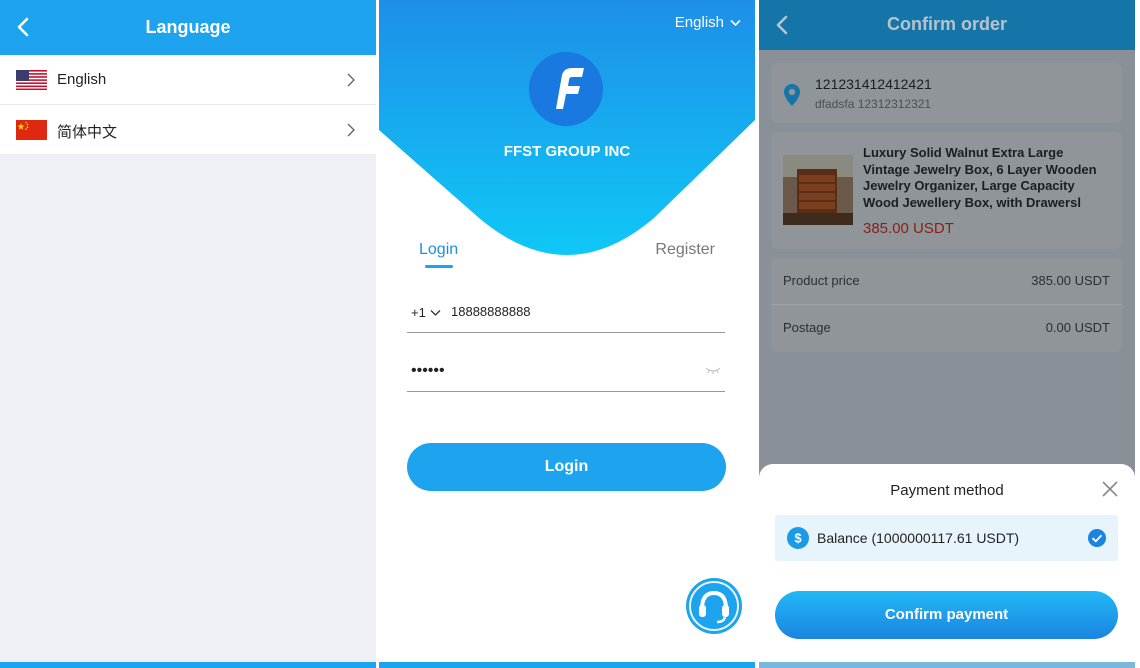 The height and width of the screenshot is (668, 1140). What do you see at coordinates (418, 312) in the screenshot?
I see `country-code-value: +1` at bounding box center [418, 312].